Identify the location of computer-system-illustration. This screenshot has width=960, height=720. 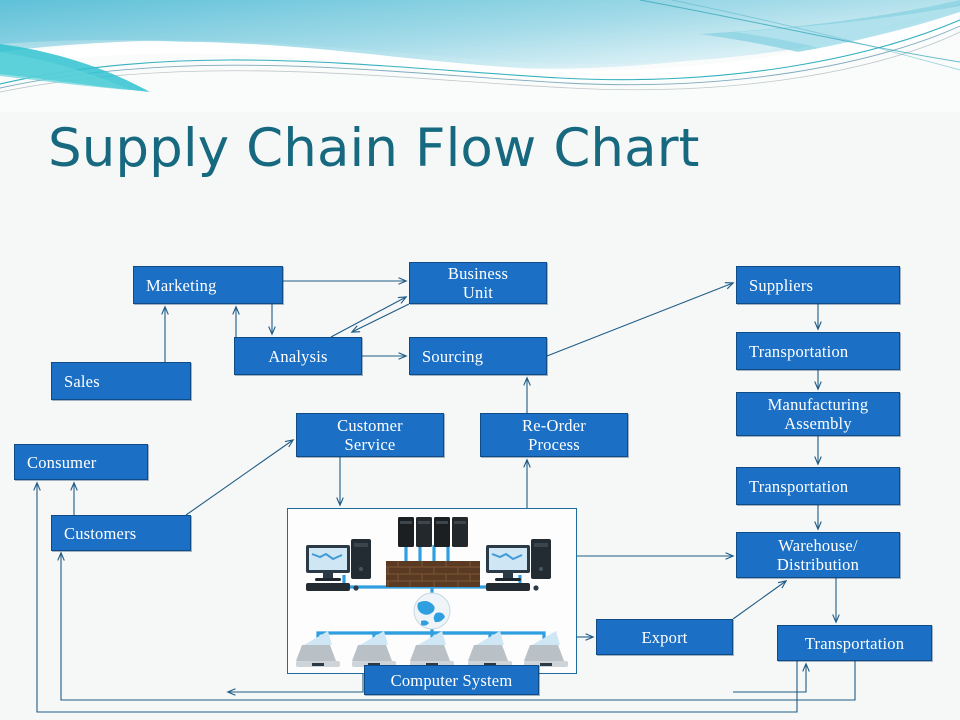
(432, 591).